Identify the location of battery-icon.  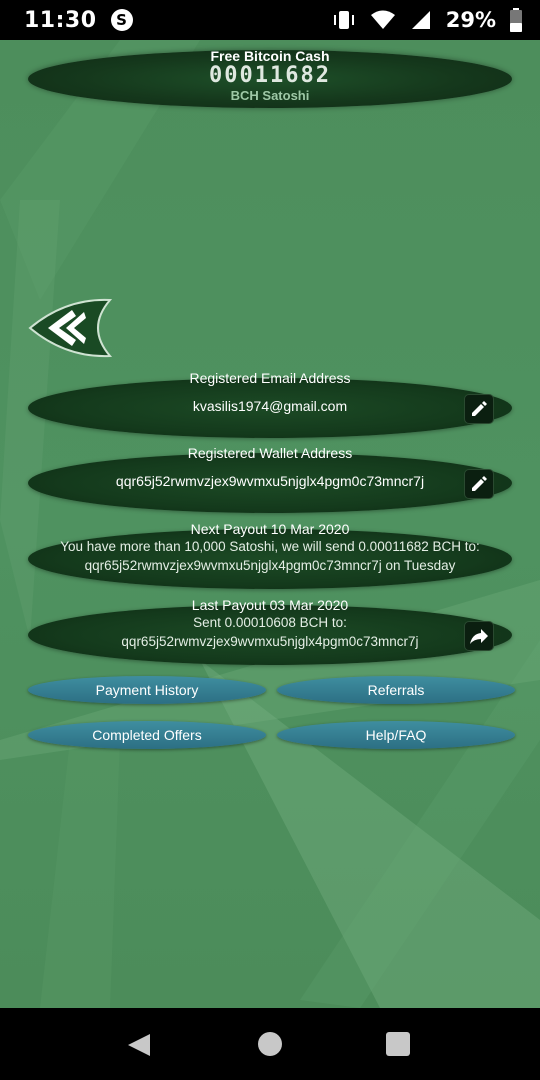
(516, 20).